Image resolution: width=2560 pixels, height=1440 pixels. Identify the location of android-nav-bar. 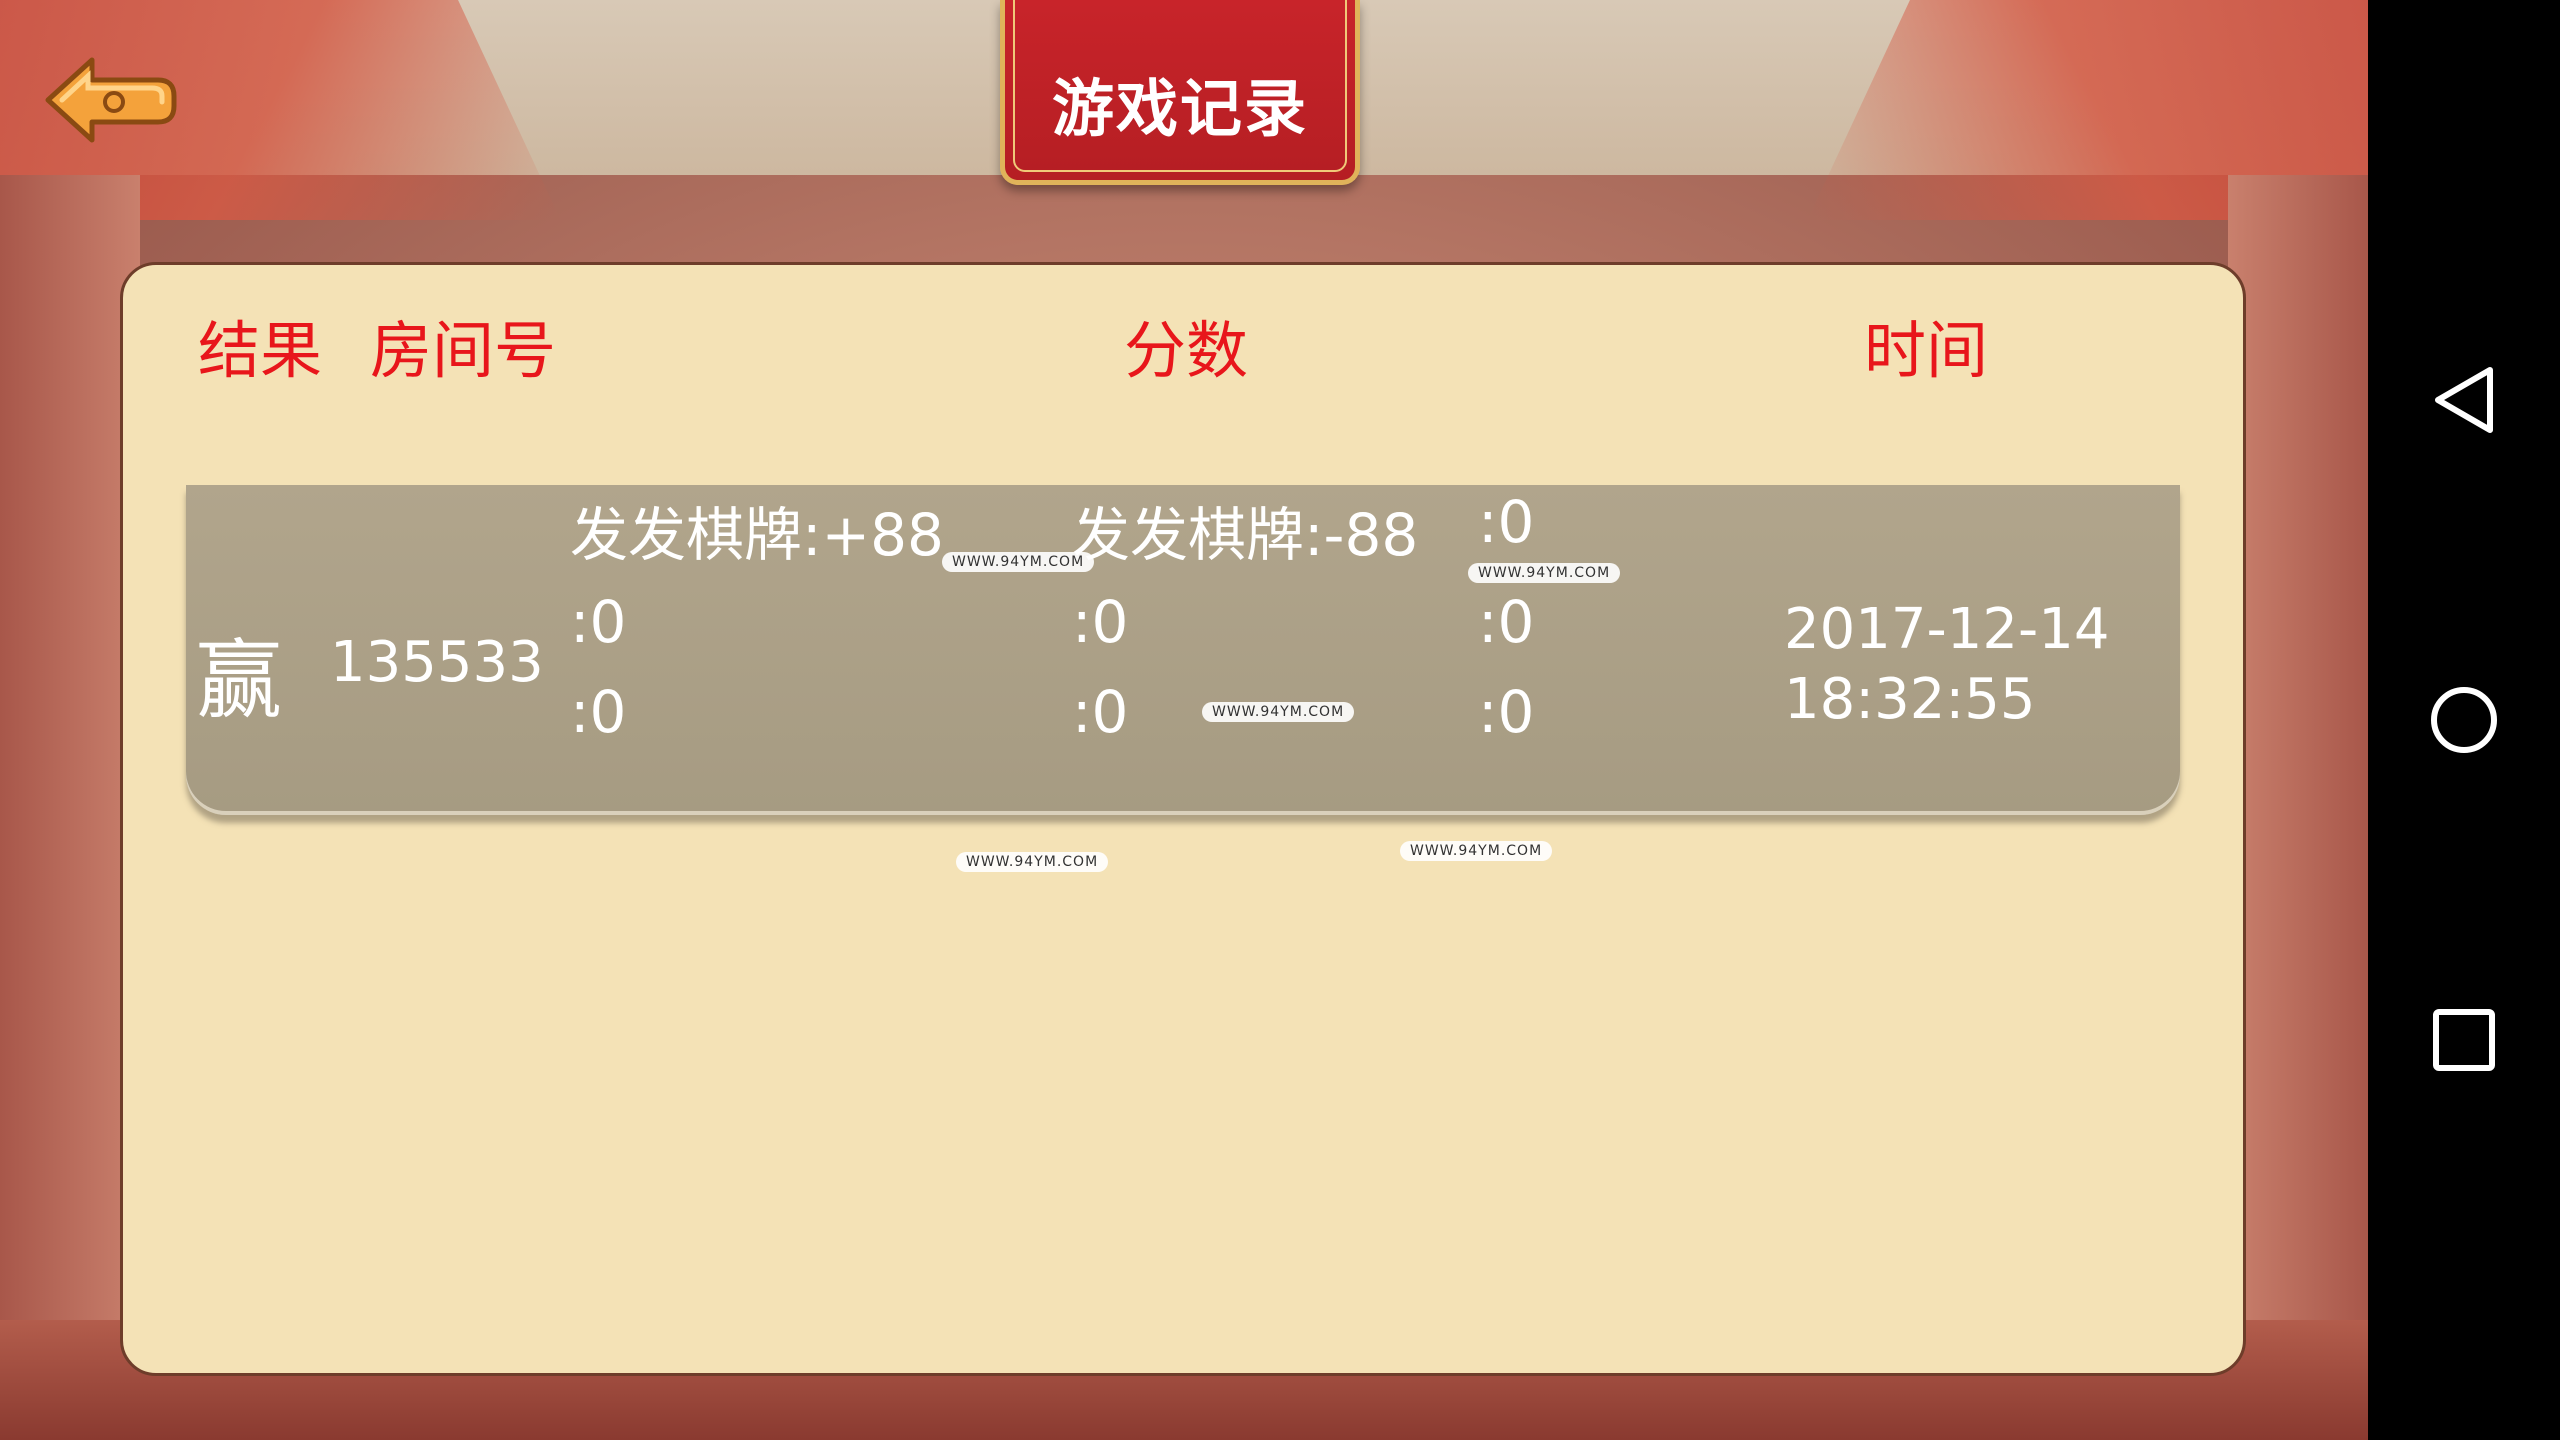
(2464, 720).